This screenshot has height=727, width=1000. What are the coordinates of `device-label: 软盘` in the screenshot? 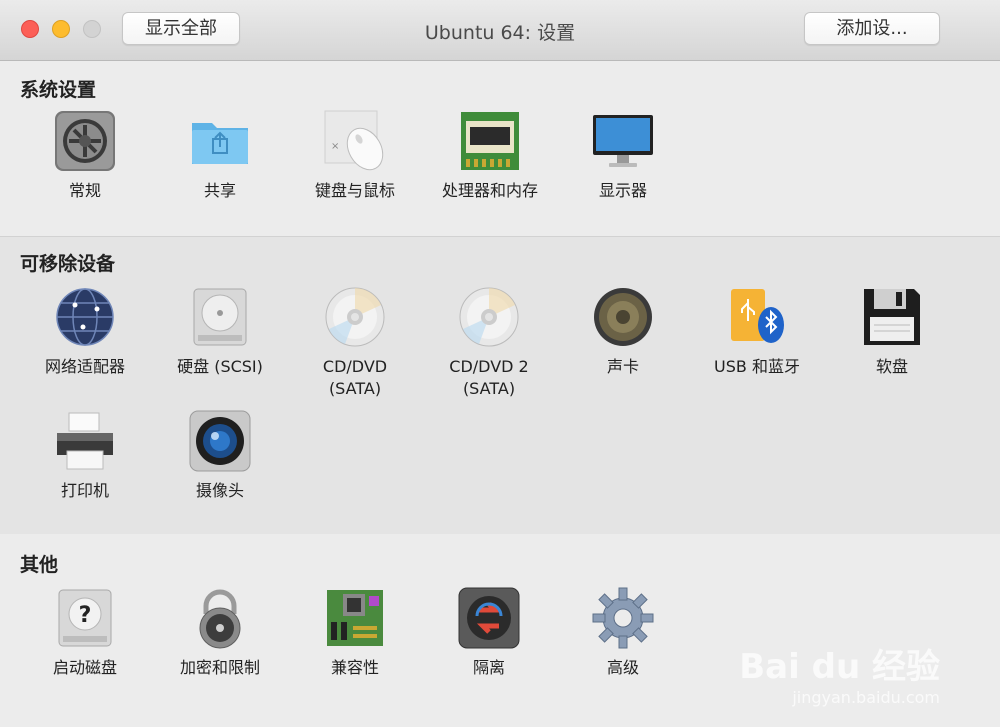 It's located at (891, 366).